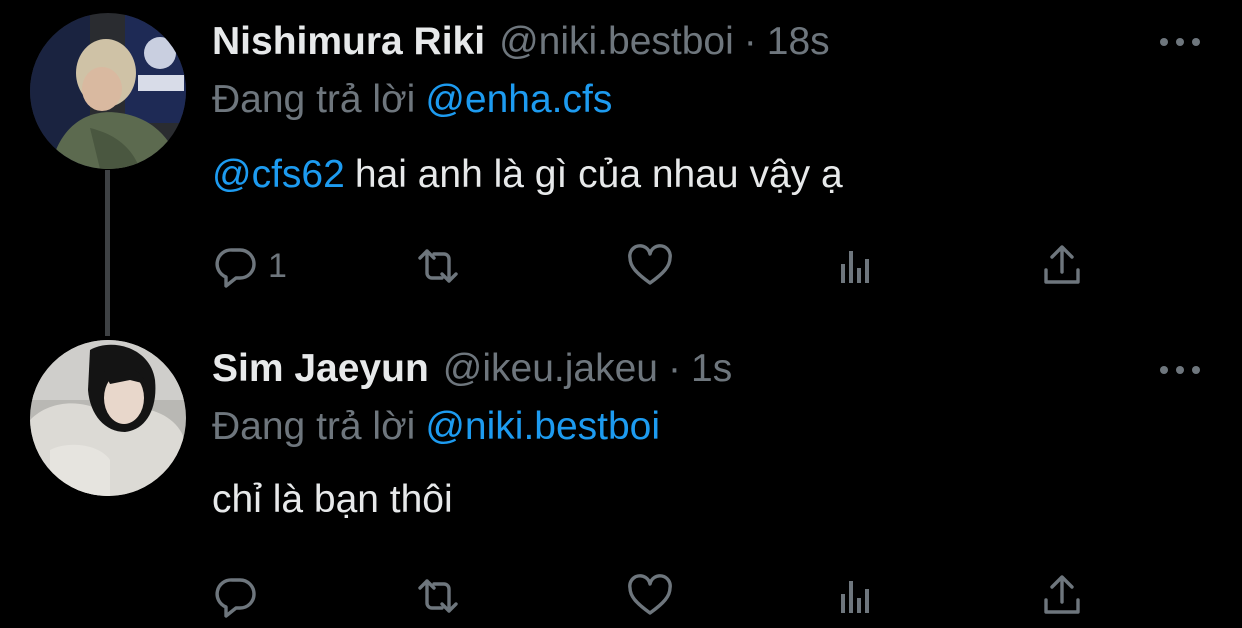 The height and width of the screenshot is (628, 1242). I want to click on body-content: chỉ là bạn thôi, so click(332, 499).